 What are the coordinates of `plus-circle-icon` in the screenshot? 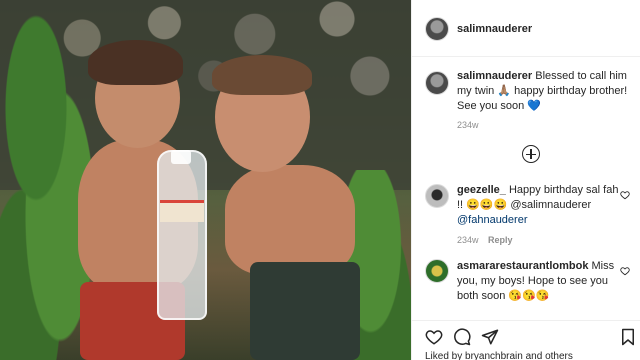 It's located at (531, 154).